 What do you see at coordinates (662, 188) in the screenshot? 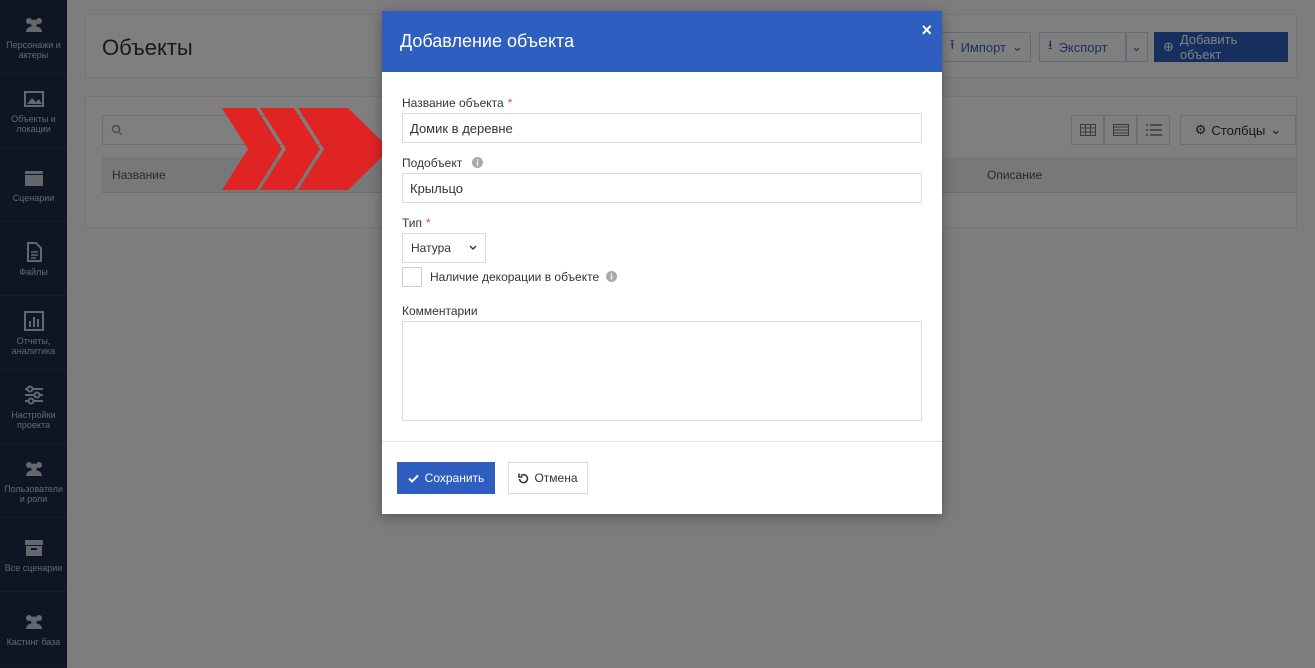
I see `subobject-input: Крыльцо` at bounding box center [662, 188].